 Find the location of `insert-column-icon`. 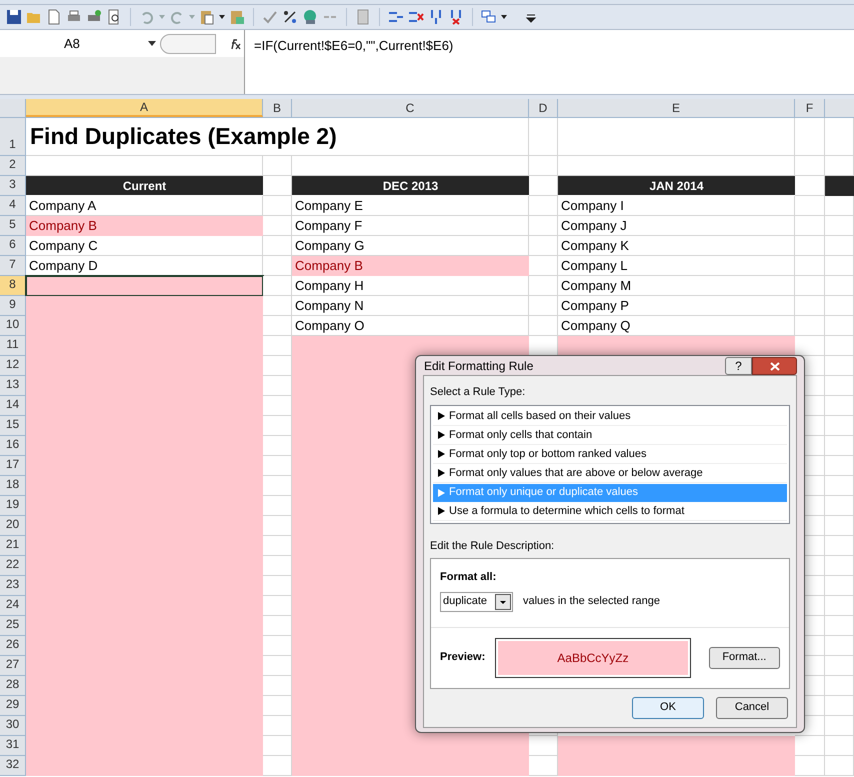

insert-column-icon is located at coordinates (436, 17).